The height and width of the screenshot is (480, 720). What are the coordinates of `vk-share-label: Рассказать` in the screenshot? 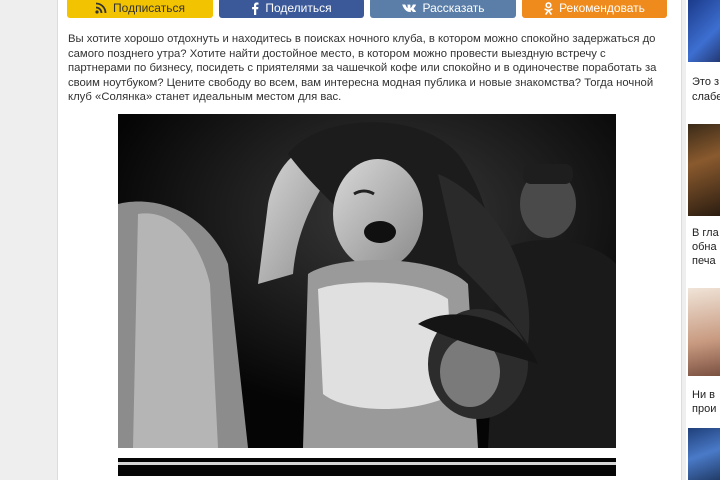 It's located at (453, 8).